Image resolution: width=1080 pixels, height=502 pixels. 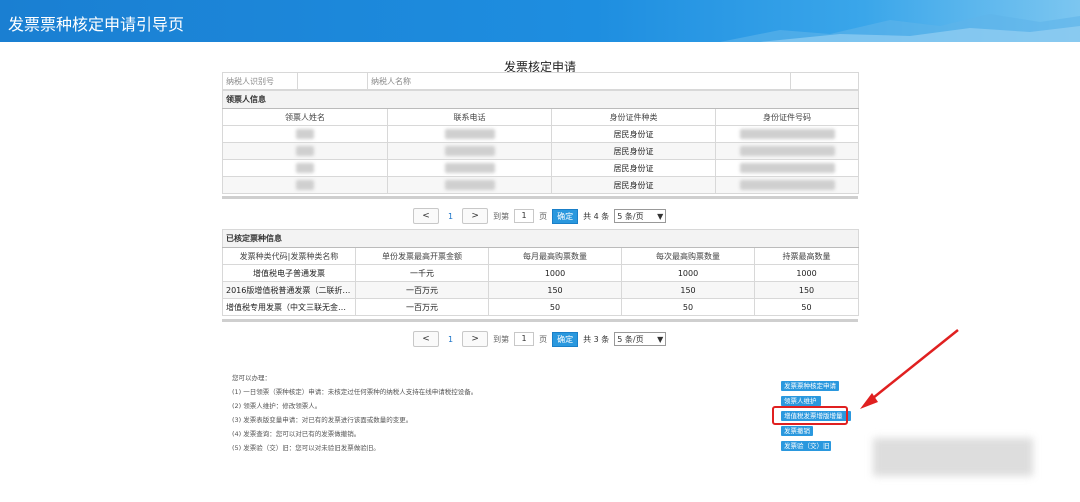 What do you see at coordinates (953, 457) in the screenshot?
I see `blurred-watermark` at bounding box center [953, 457].